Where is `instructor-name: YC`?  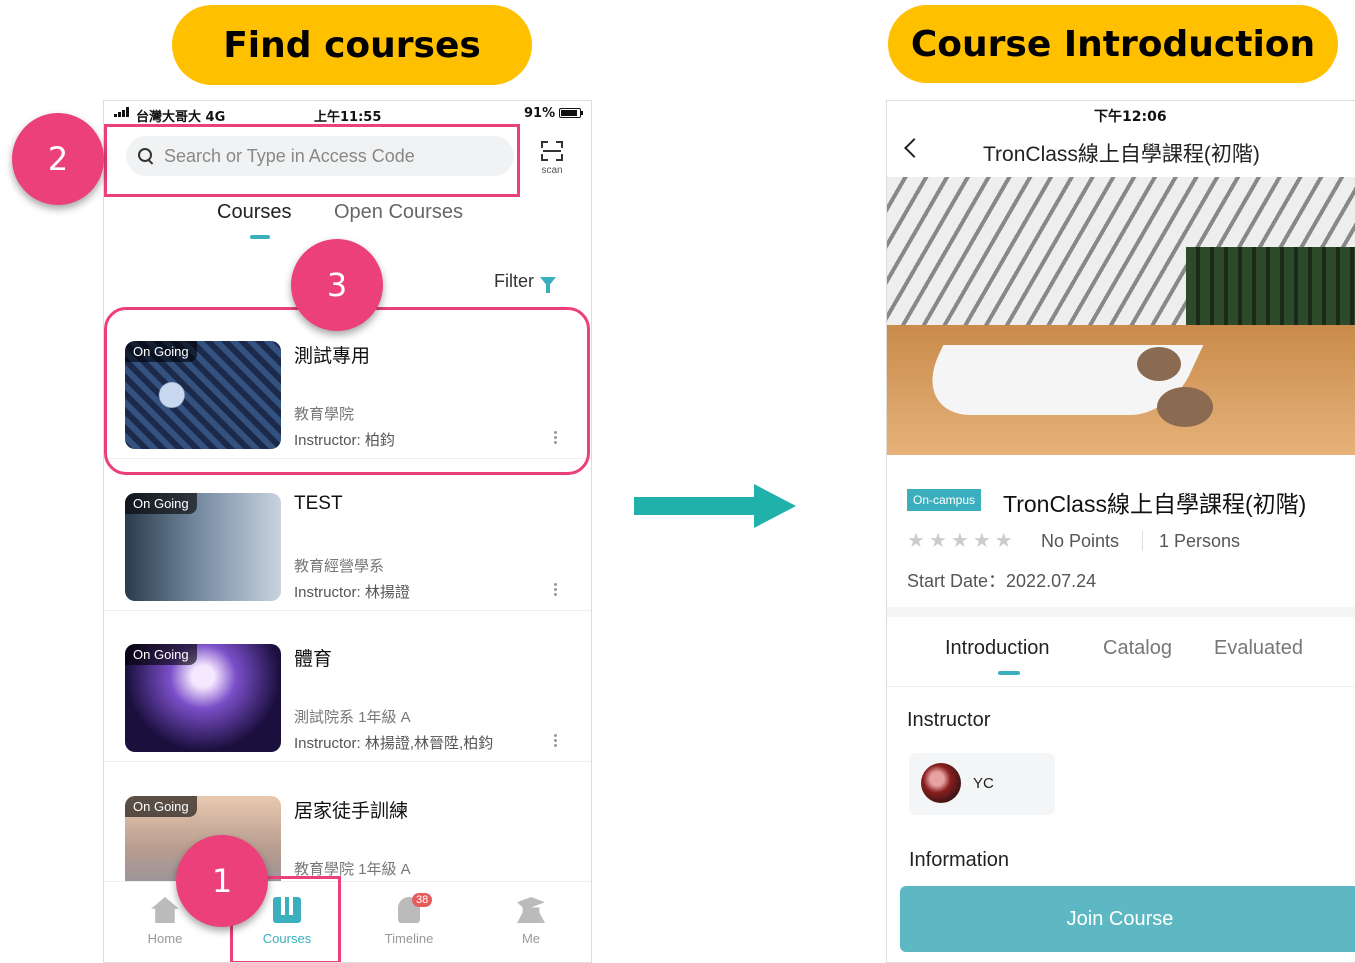 instructor-name: YC is located at coordinates (983, 783).